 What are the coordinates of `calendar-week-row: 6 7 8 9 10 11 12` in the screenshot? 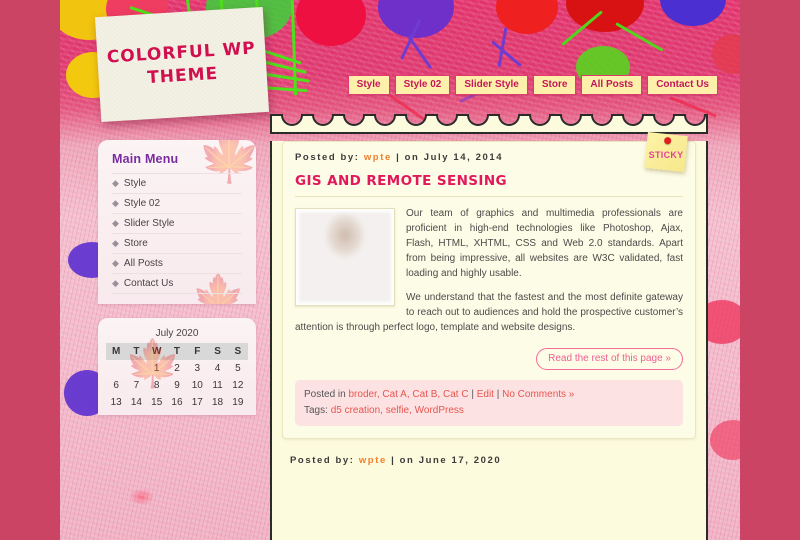 It's located at (177, 385).